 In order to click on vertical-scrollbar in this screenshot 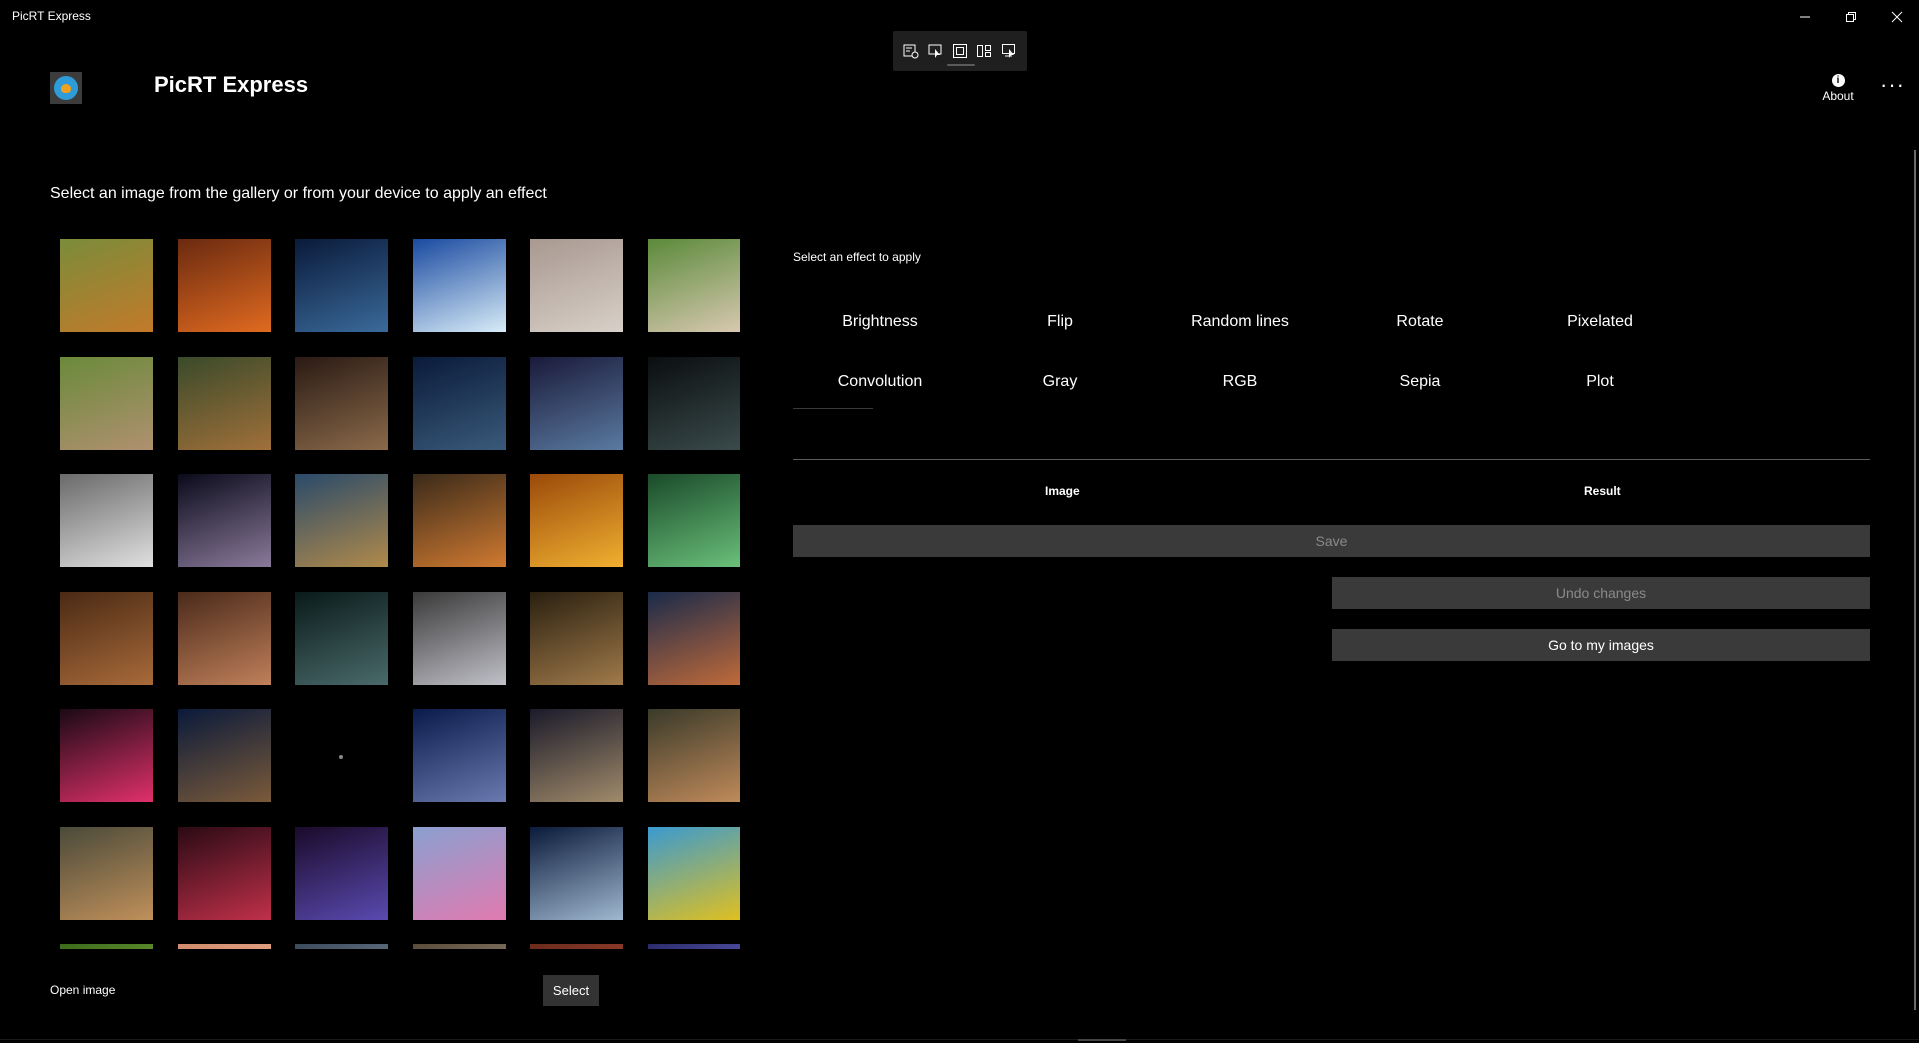, I will do `click(1915, 580)`.